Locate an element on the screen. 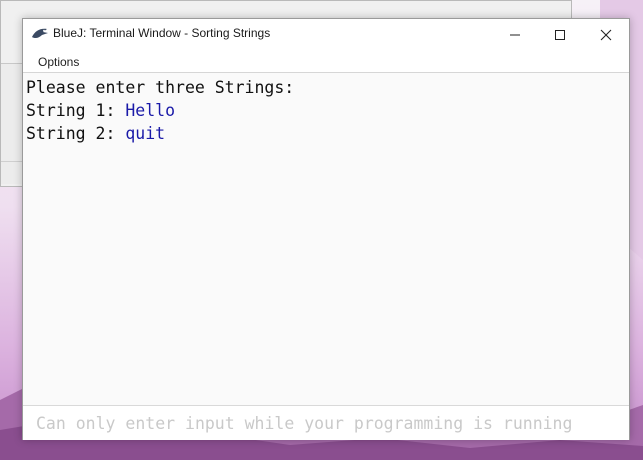  entry-label: String 2: is located at coordinates (76, 133).